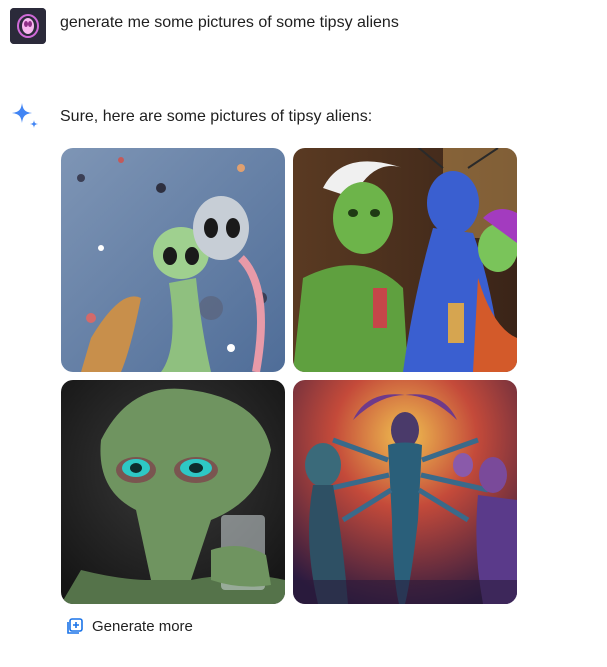 This screenshot has height=667, width=607. I want to click on alien-avatar-icon, so click(28, 26).